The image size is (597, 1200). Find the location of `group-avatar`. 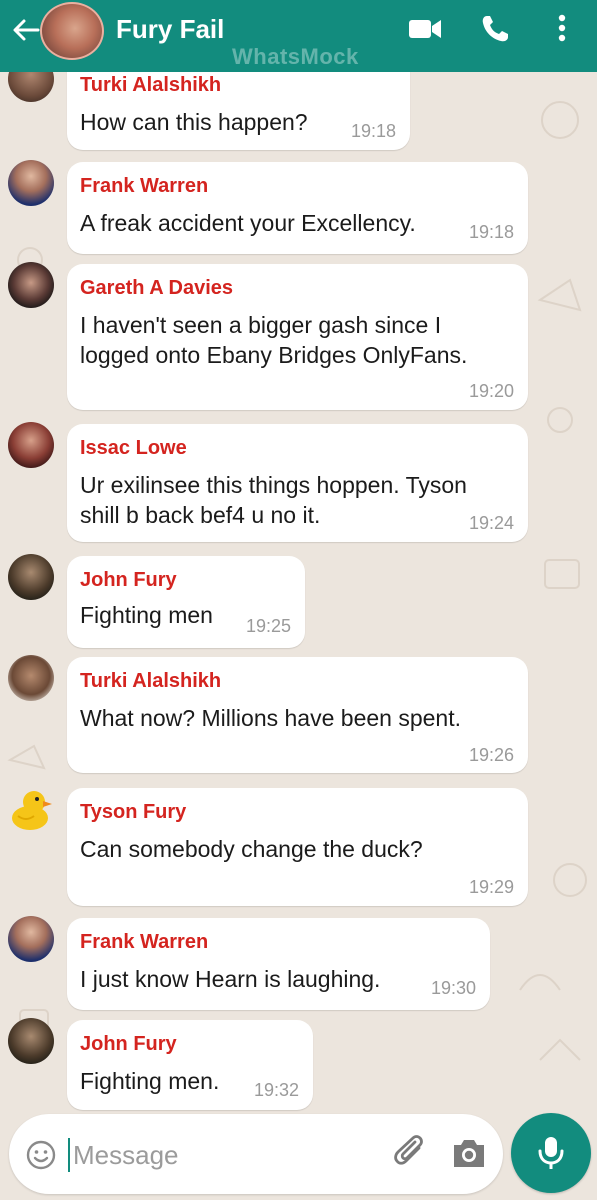

group-avatar is located at coordinates (72, 31).